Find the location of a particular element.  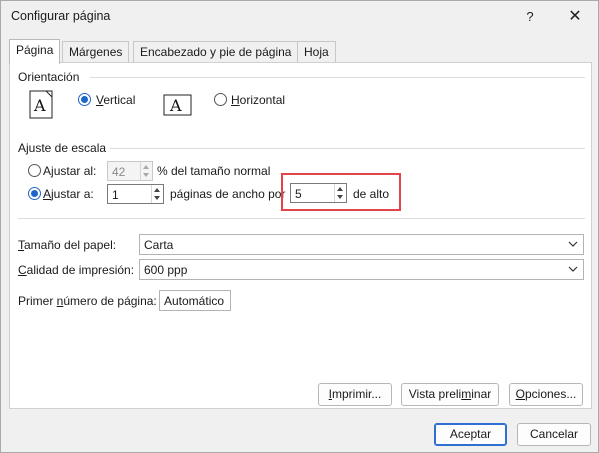

scaling-group-label: Ajuste de escala is located at coordinates (62, 148).